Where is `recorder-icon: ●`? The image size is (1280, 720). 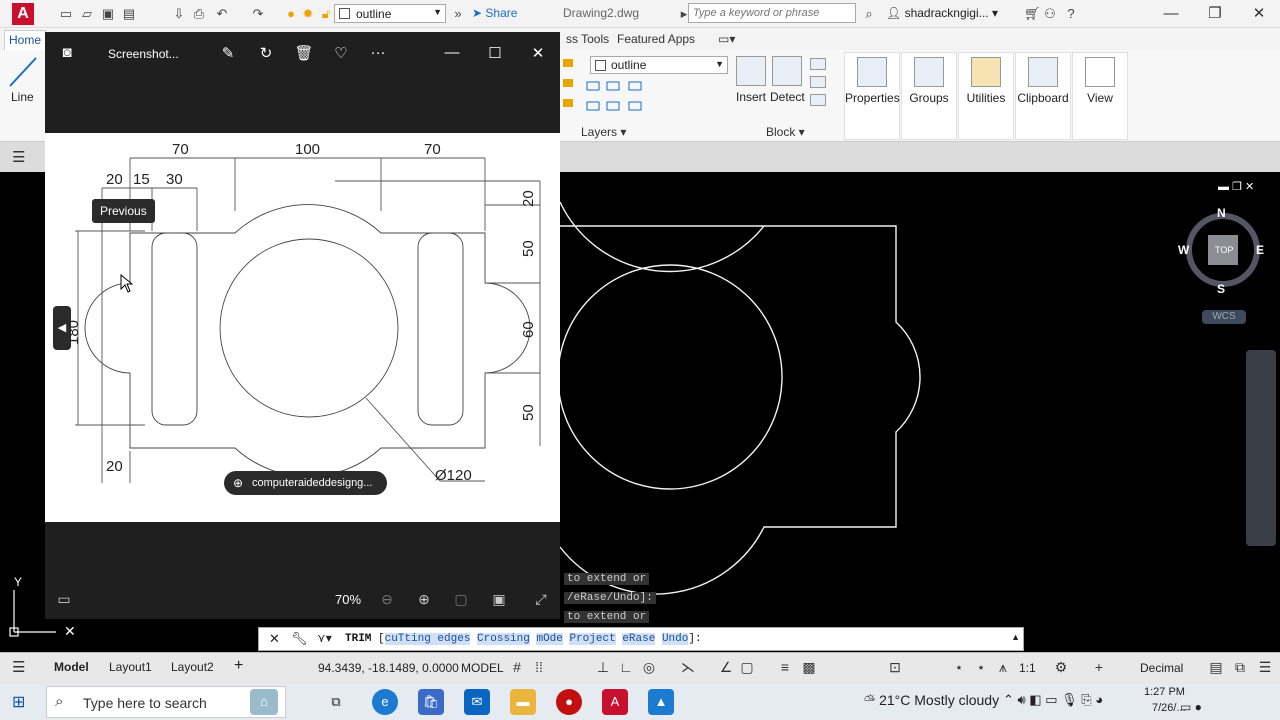
recorder-icon: ● is located at coordinates (569, 702).